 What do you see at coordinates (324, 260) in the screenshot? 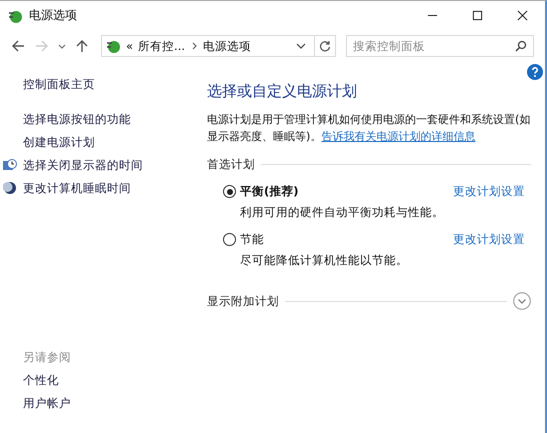
I see `plan-description: 尽可能降低计算机性能以节能。` at bounding box center [324, 260].